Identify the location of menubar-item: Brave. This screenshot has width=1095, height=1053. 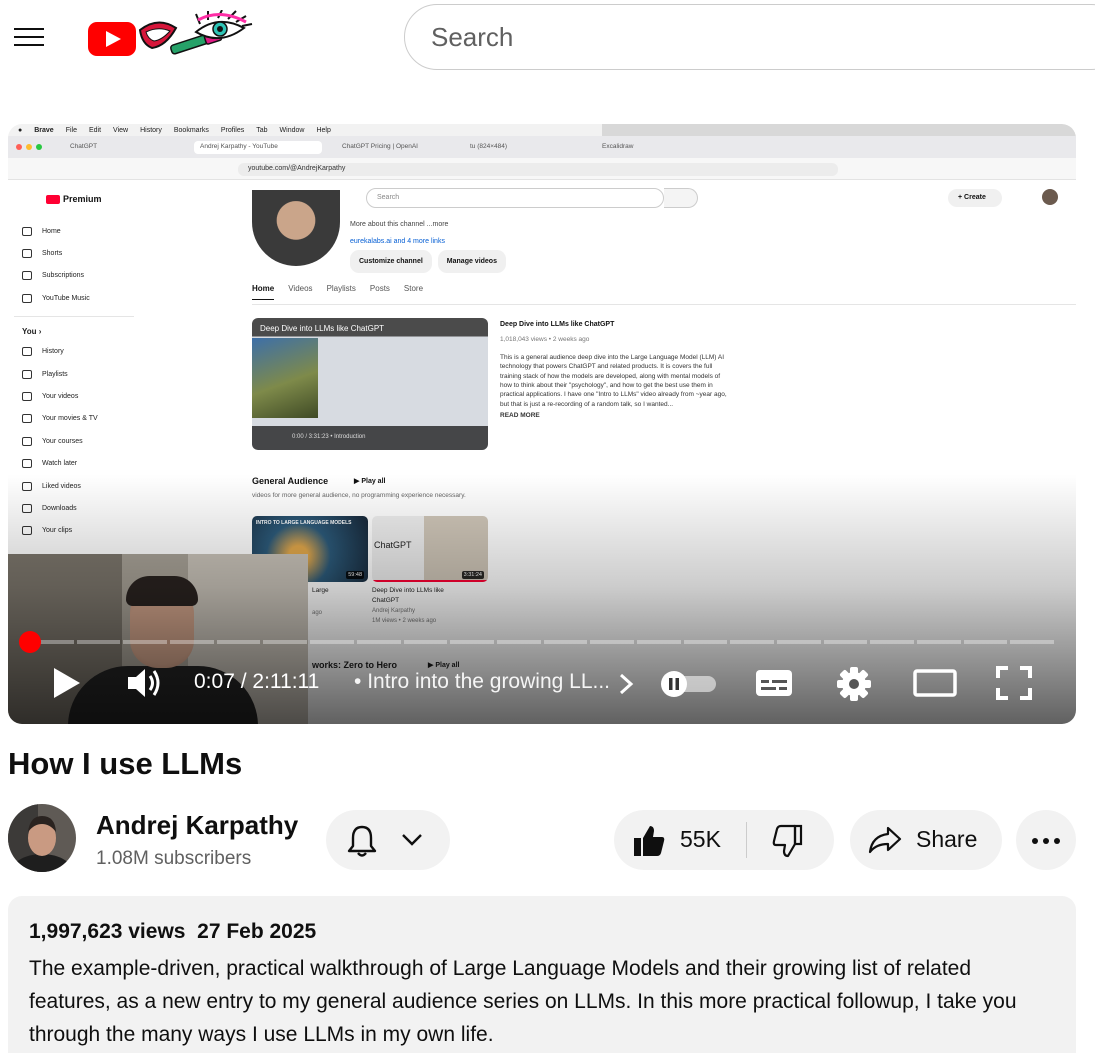
(44, 130).